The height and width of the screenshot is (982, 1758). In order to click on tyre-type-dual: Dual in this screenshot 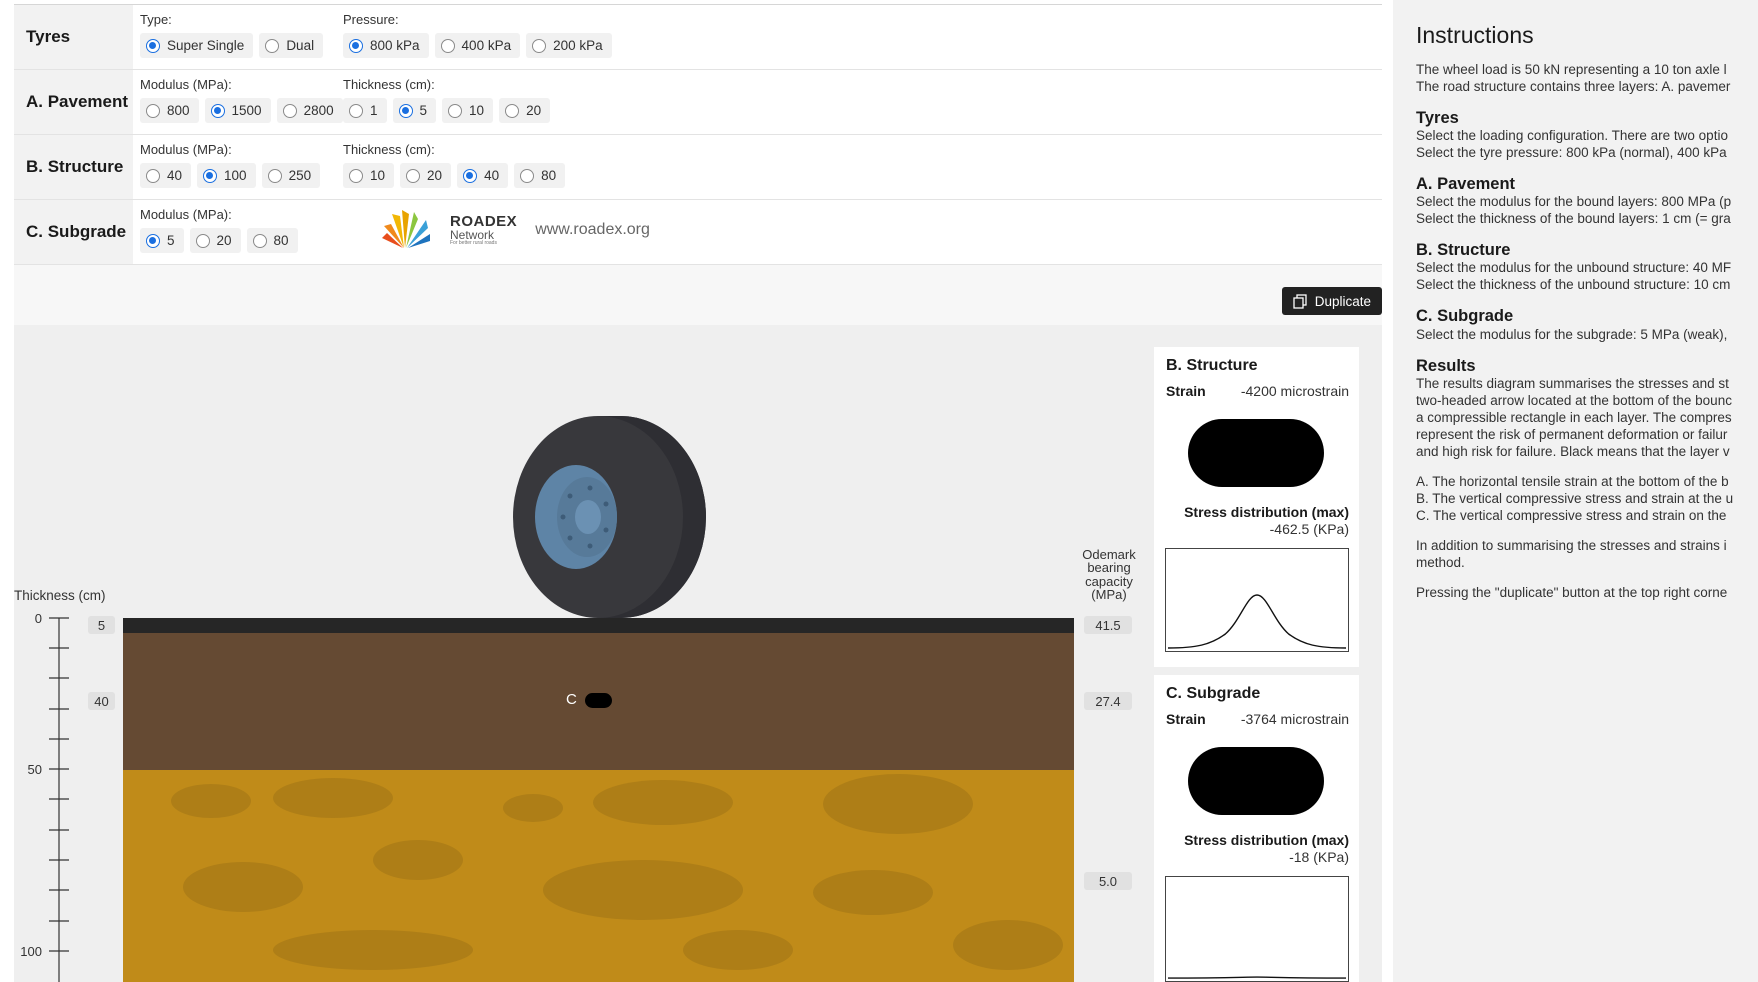, I will do `click(291, 45)`.